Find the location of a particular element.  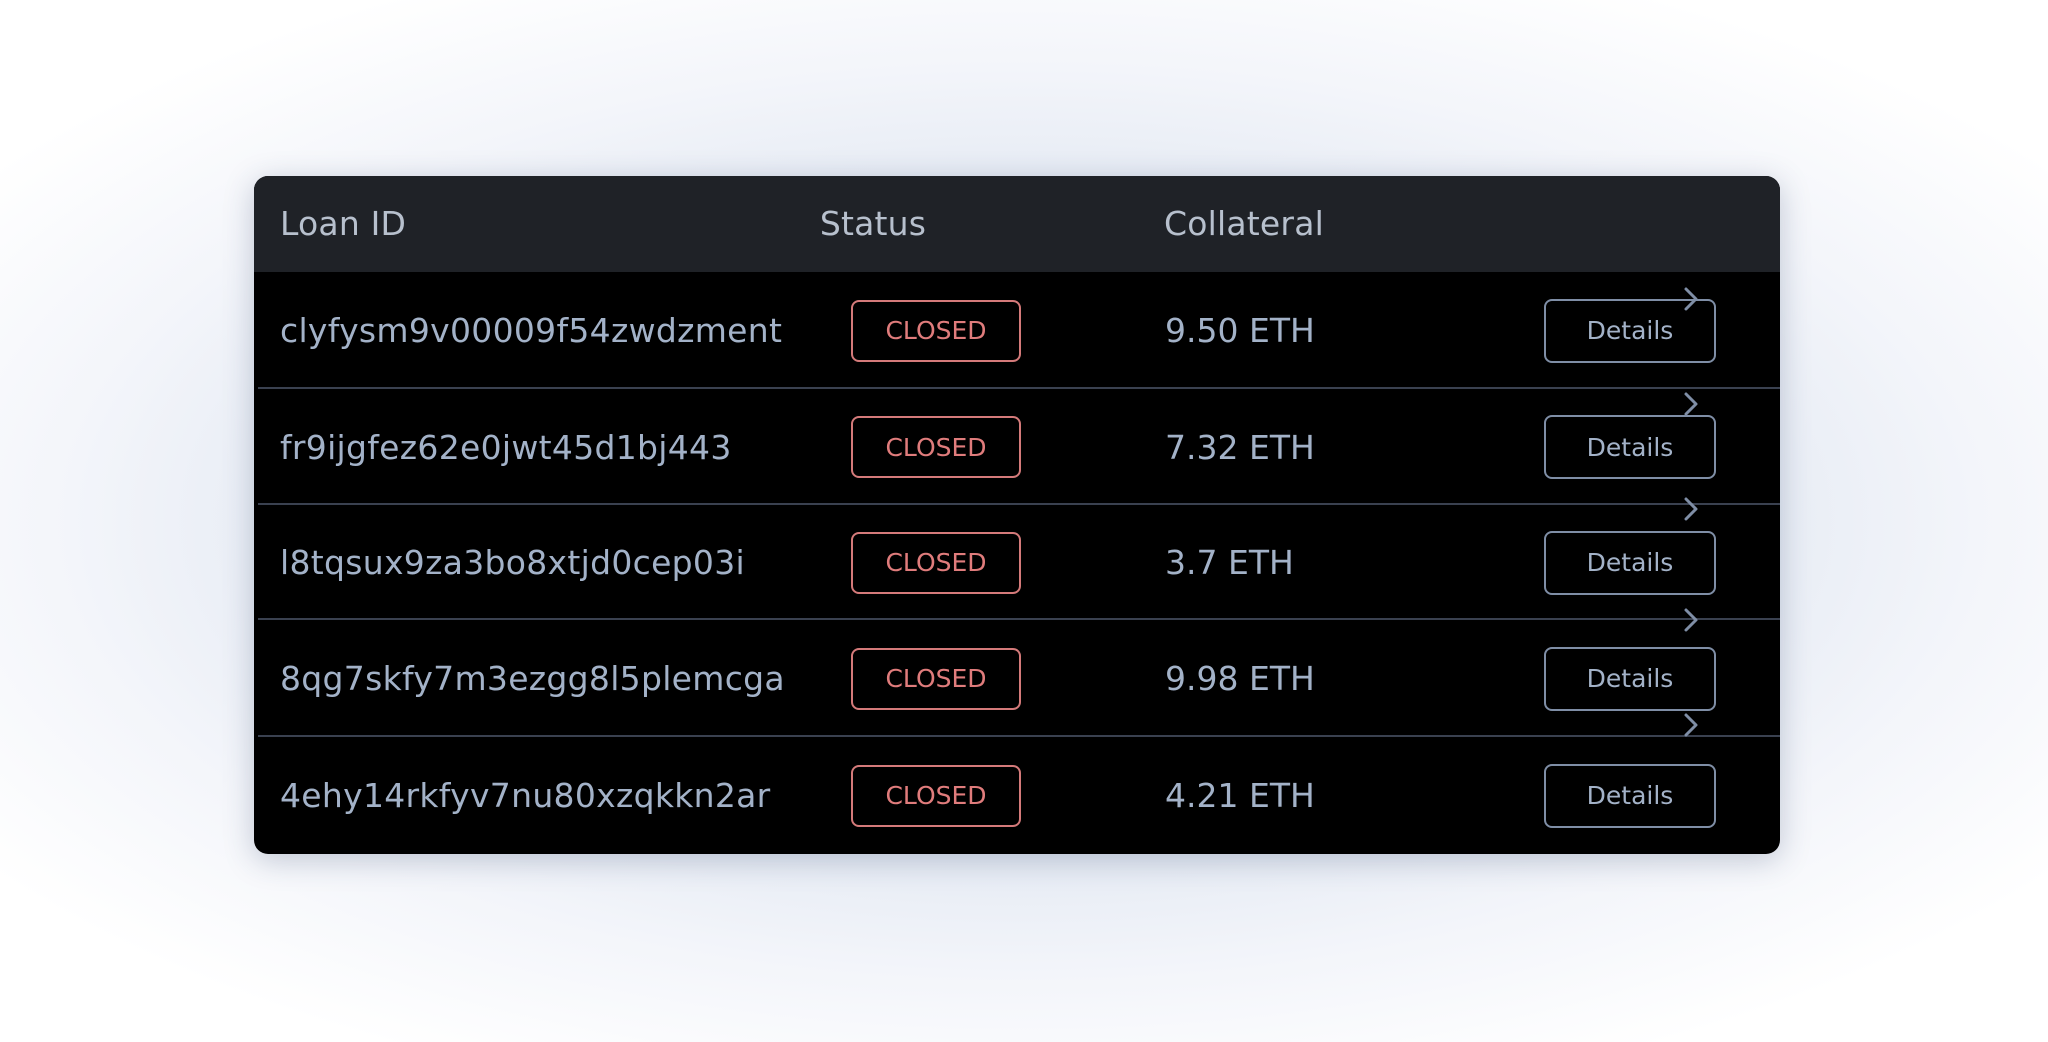

loan-id-cell: 4ehy14rkfyv7nu80xzqkkn2ar is located at coordinates (525, 795).